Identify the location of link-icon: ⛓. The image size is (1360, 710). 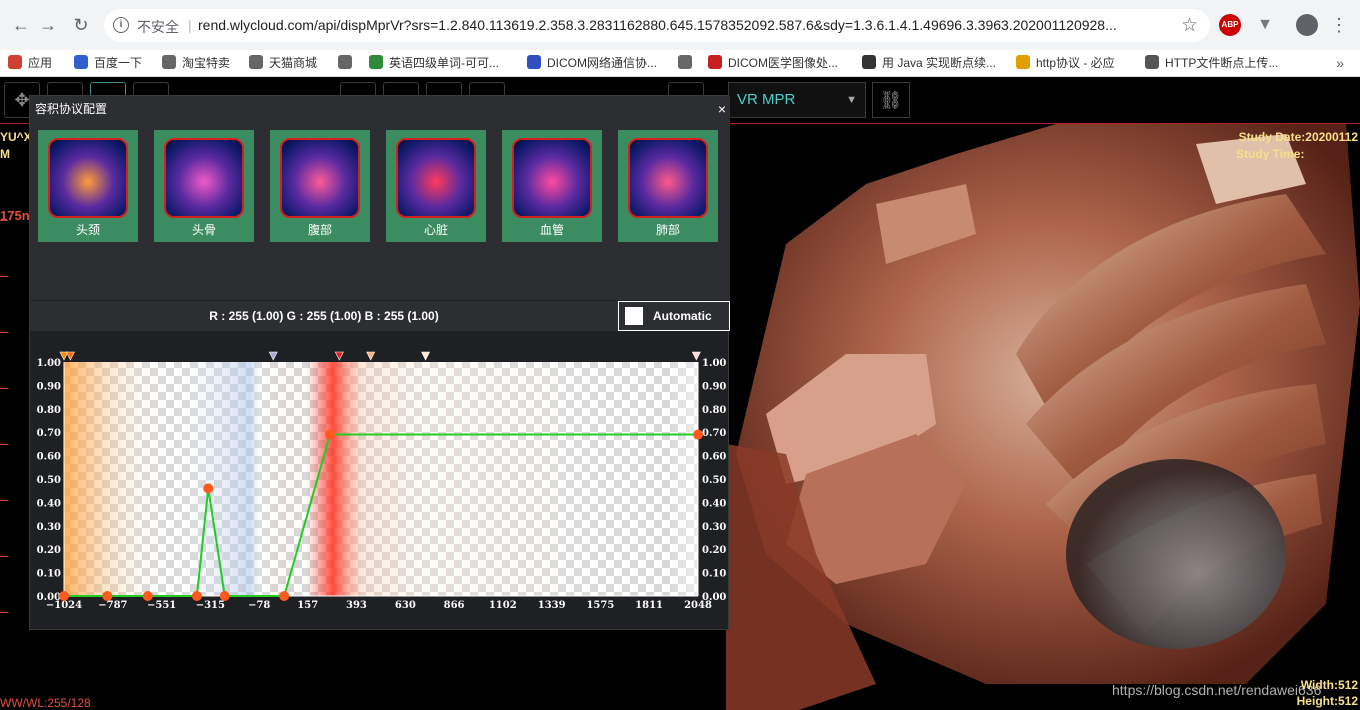
(891, 100).